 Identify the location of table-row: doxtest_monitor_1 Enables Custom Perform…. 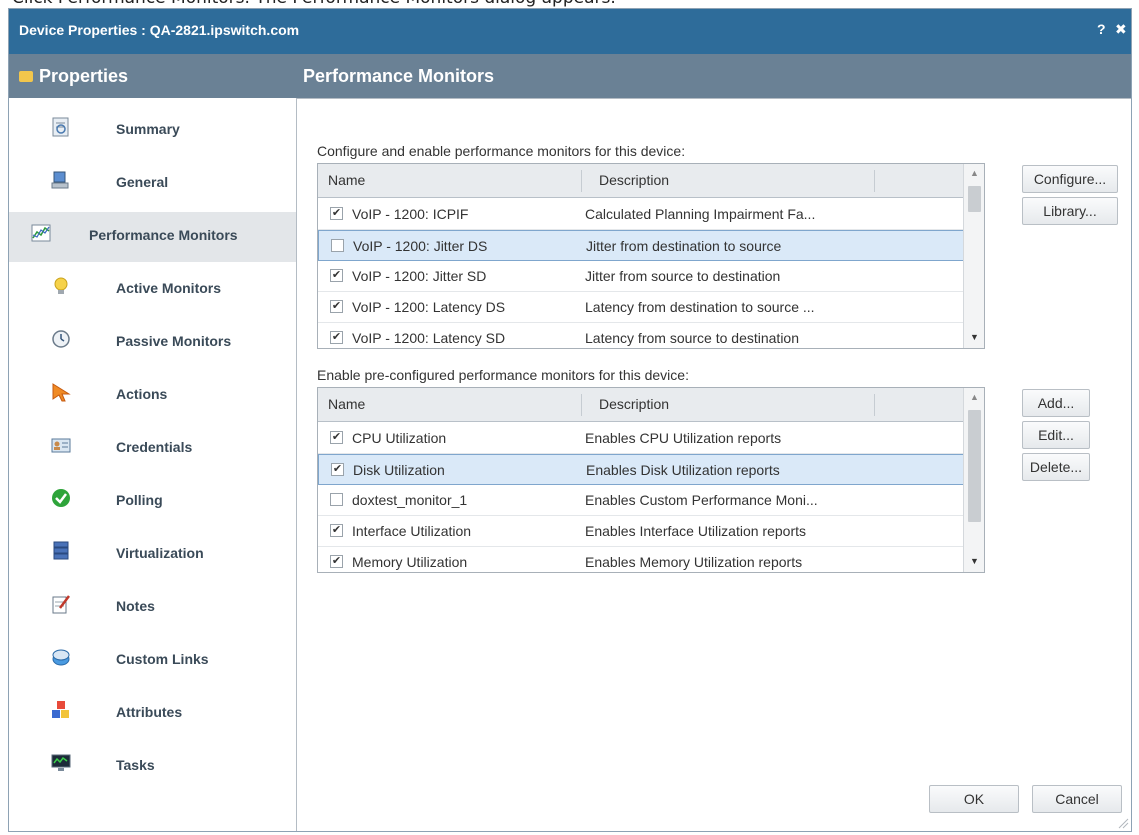
(641, 500).